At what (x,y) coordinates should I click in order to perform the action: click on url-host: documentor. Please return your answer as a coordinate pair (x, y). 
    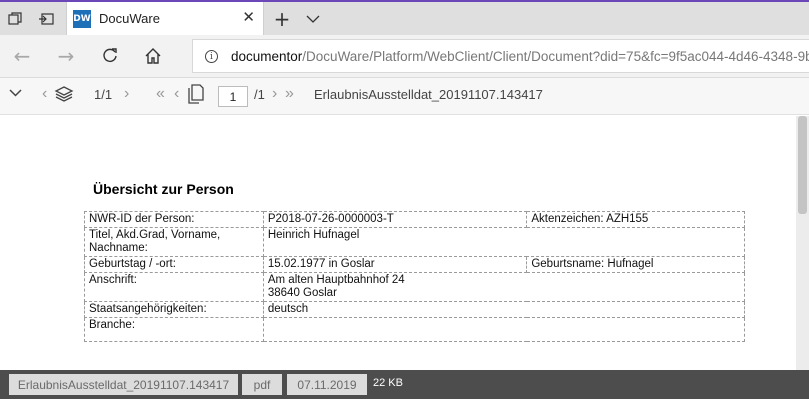
    Looking at the image, I should click on (267, 56).